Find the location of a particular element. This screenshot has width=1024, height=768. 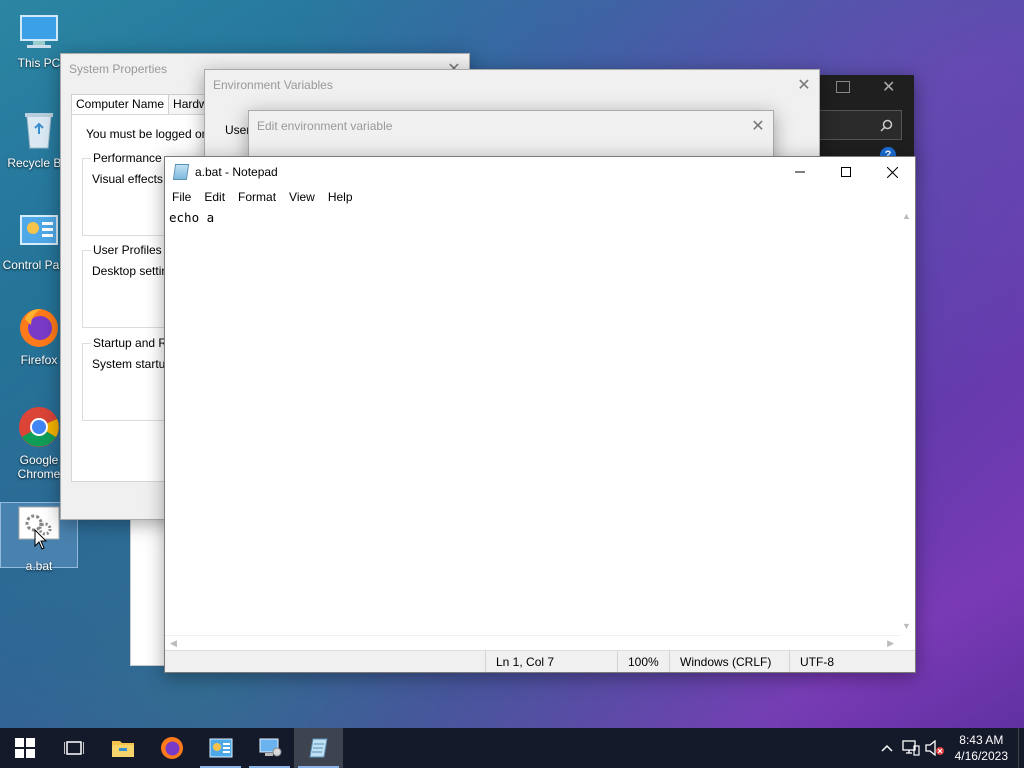

settings-window: ✕ ? is located at coordinates (867, 120).